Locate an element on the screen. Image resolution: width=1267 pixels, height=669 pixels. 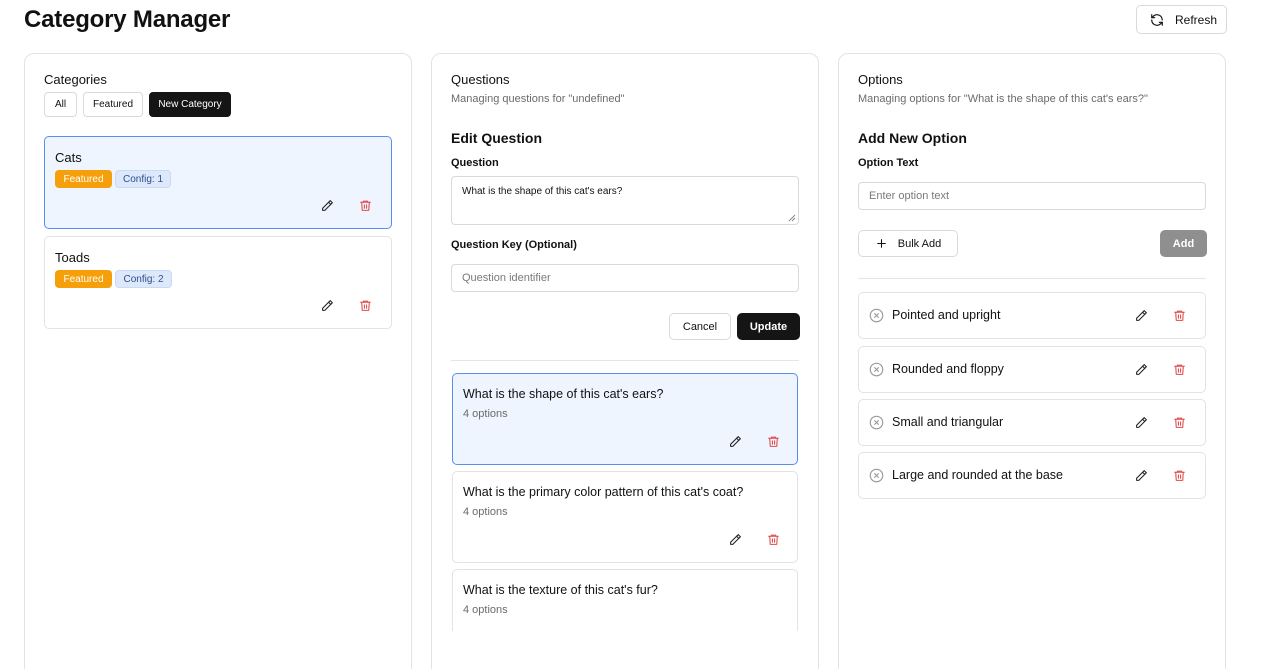
question-key-input is located at coordinates (625, 278).